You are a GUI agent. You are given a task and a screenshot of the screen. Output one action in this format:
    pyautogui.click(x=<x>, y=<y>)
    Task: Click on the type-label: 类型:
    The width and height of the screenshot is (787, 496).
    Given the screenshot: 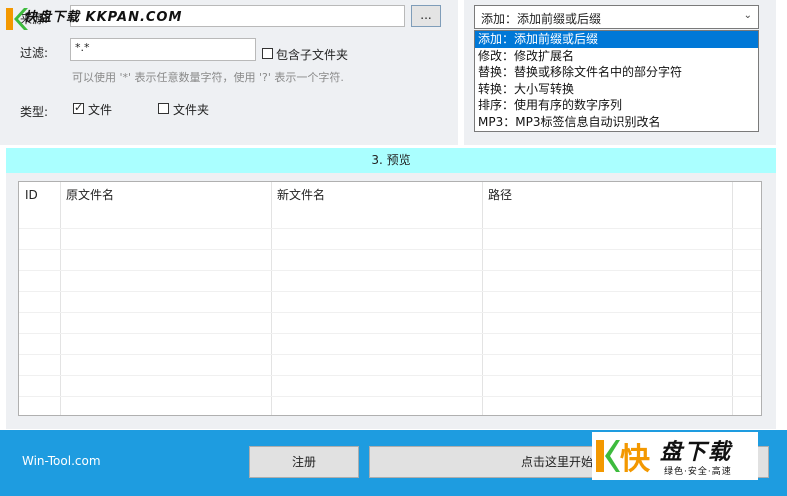 What is the action you would take?
    pyautogui.click(x=34, y=112)
    